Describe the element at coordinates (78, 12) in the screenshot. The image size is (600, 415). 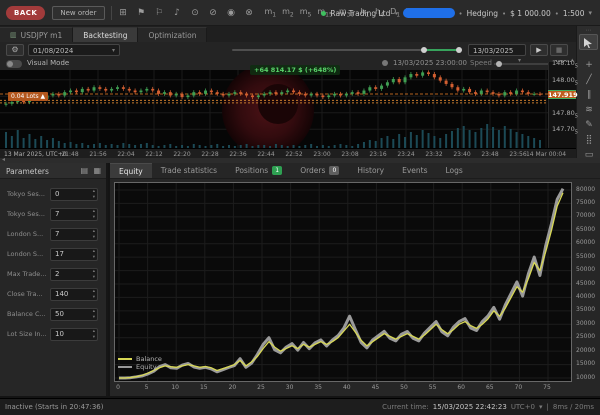
I see `new-order-button: New order` at that location.